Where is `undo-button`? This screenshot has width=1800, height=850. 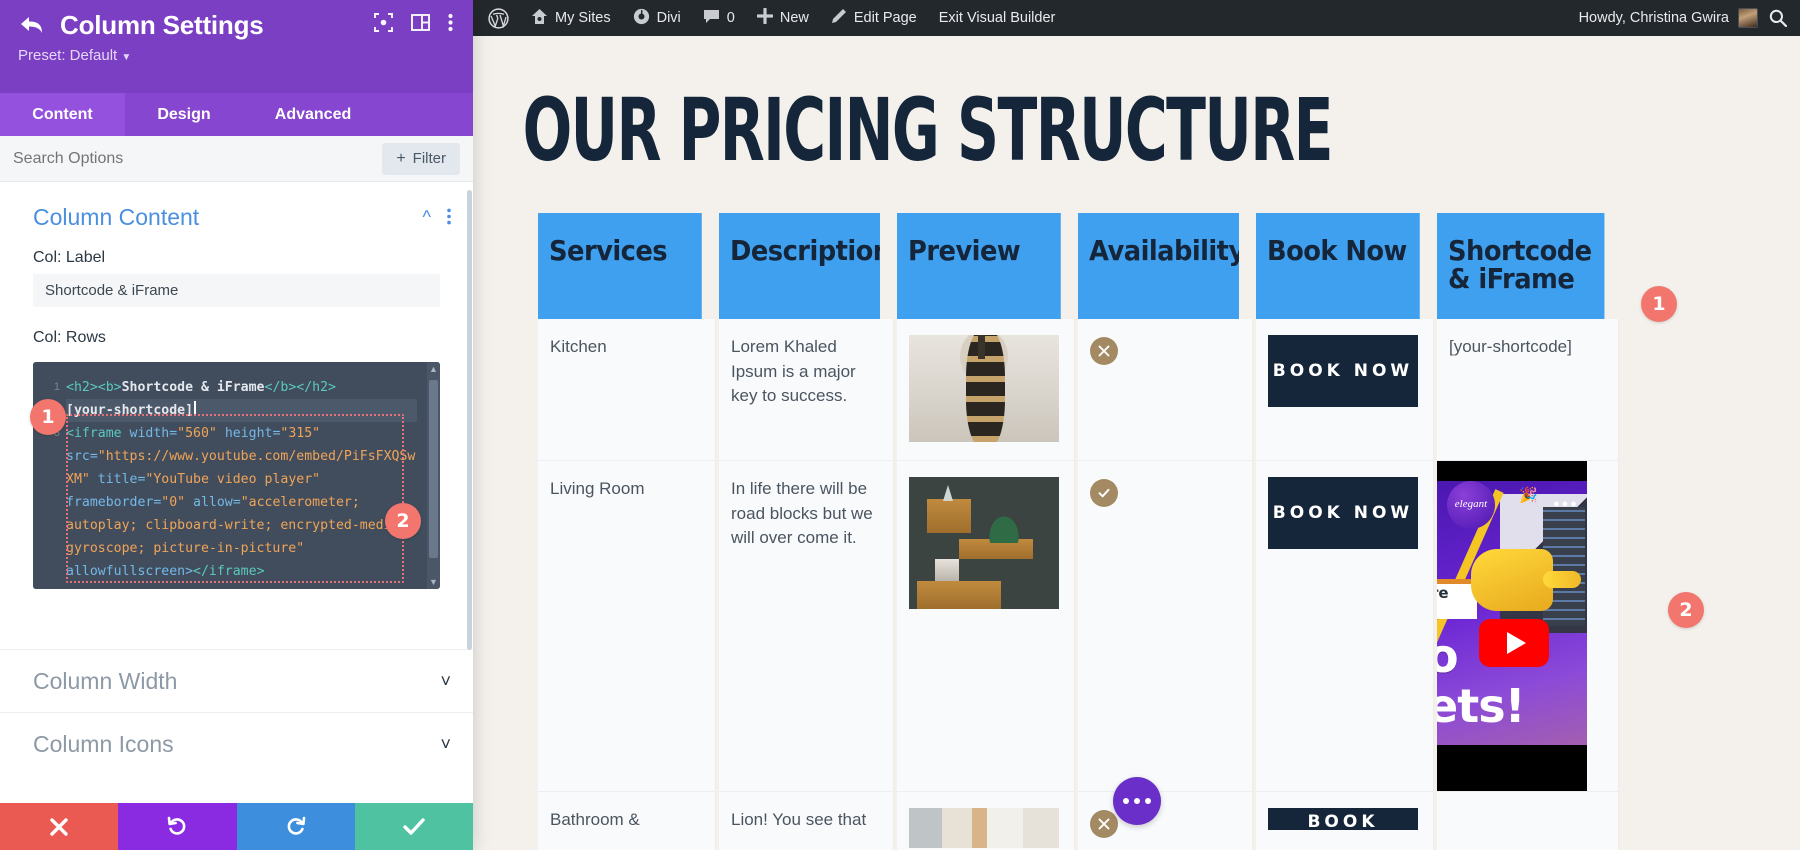 undo-button is located at coordinates (177, 826).